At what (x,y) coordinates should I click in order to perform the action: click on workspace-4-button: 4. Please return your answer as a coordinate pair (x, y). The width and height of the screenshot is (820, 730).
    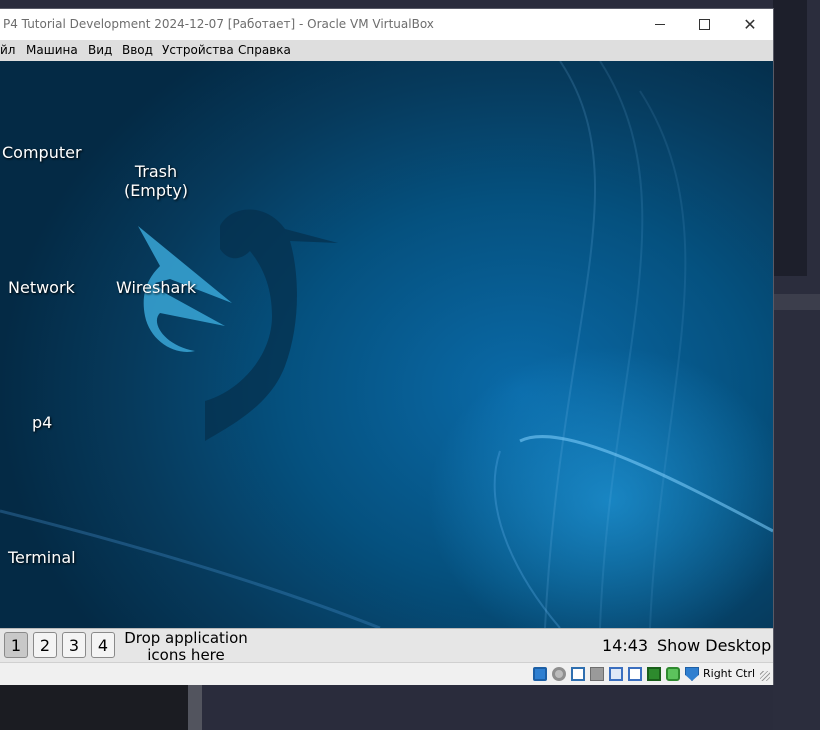
    Looking at the image, I should click on (103, 645).